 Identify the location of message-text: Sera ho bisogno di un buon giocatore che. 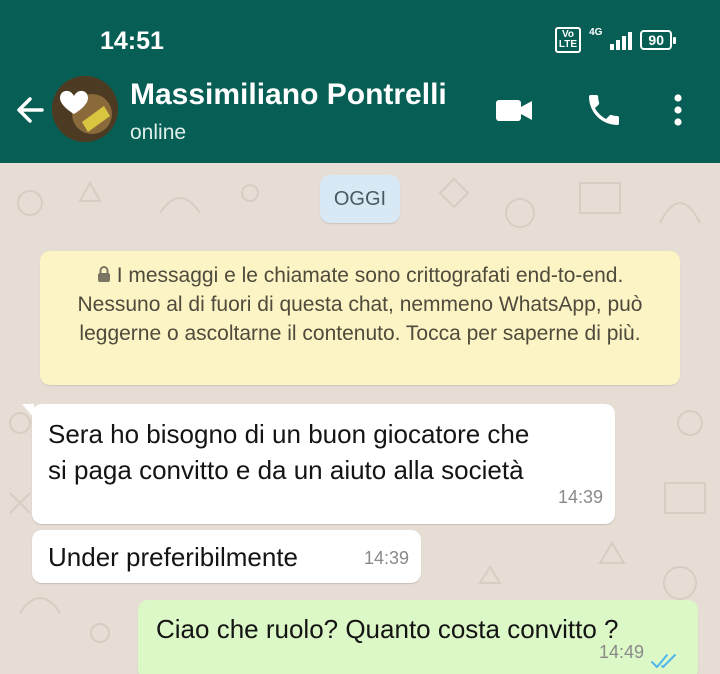
(289, 434).